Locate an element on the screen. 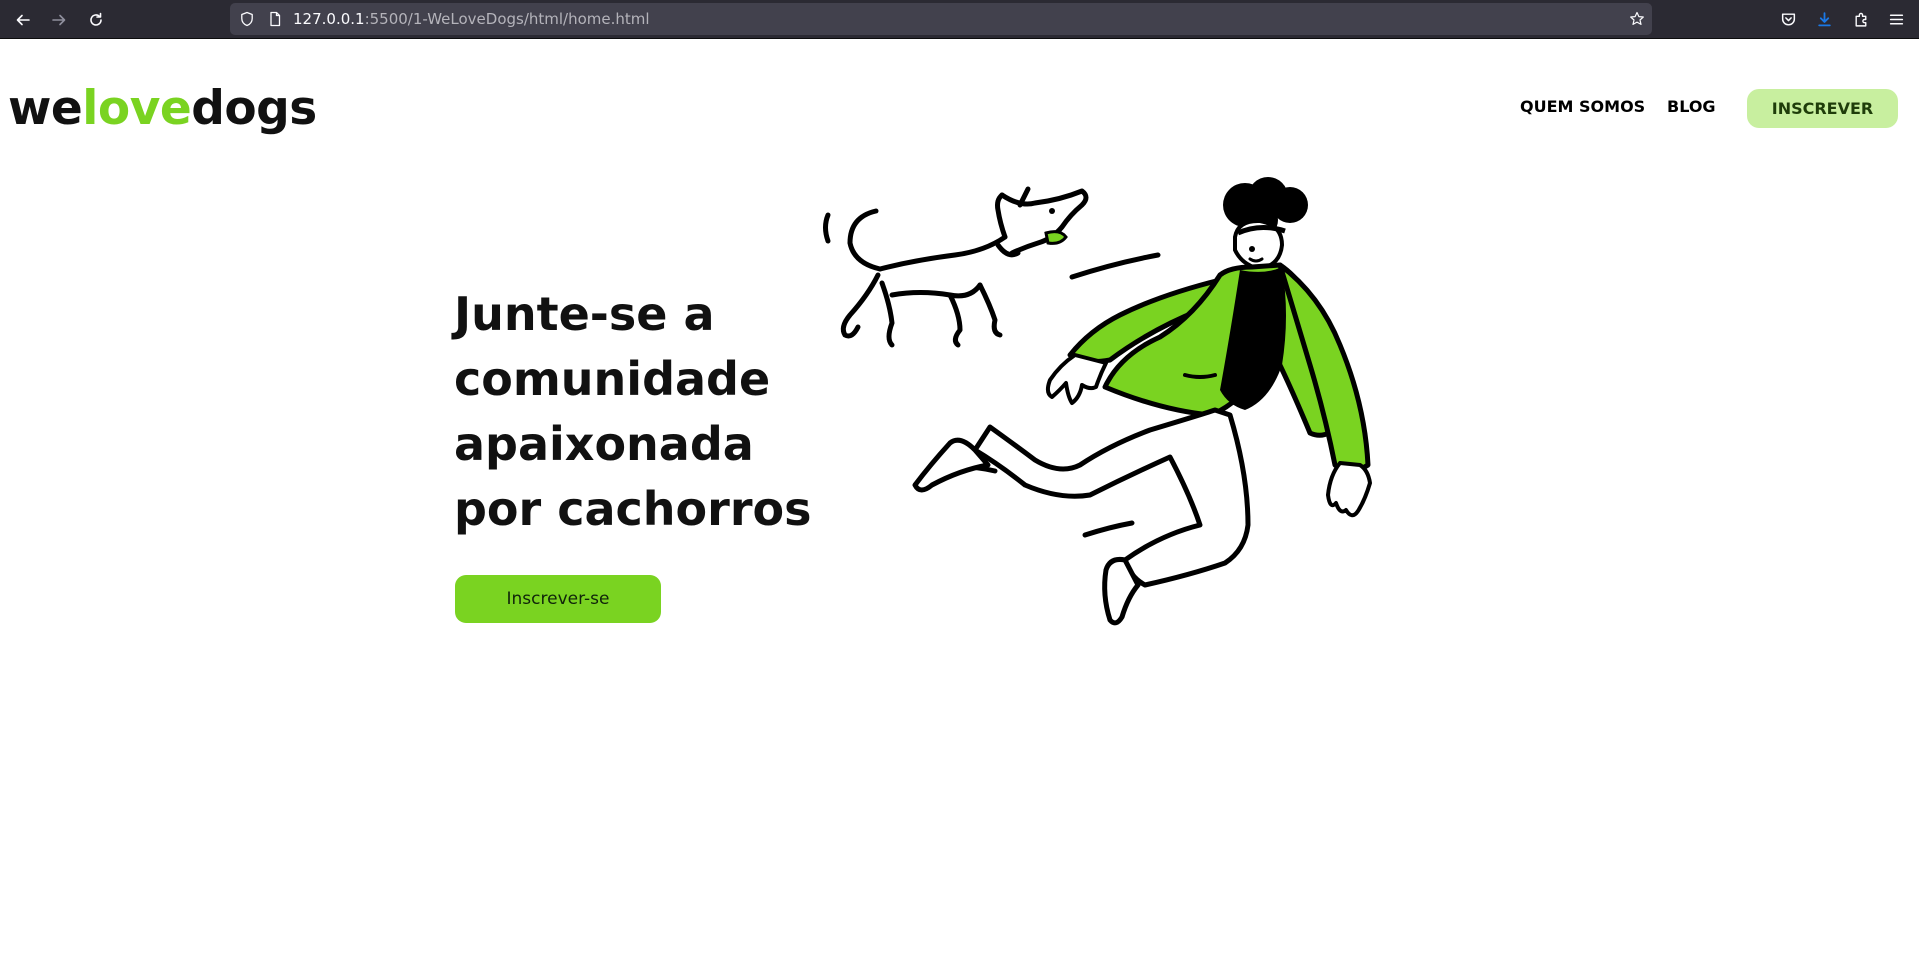 The image size is (1919, 962). download-icon is located at coordinates (1824, 18).